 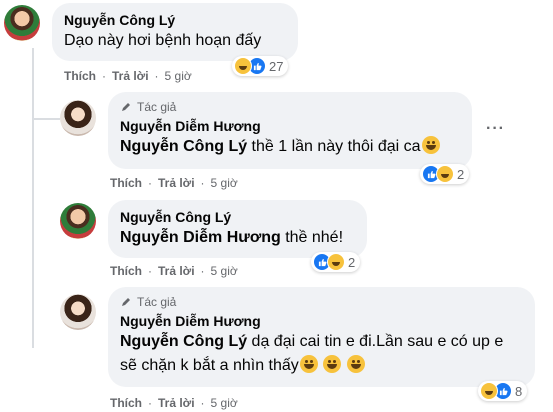 I want to click on comment-bubble: Nguyễn Công Lý Dạo này hơi bệnh hoạn đấy, so click(x=175, y=32).